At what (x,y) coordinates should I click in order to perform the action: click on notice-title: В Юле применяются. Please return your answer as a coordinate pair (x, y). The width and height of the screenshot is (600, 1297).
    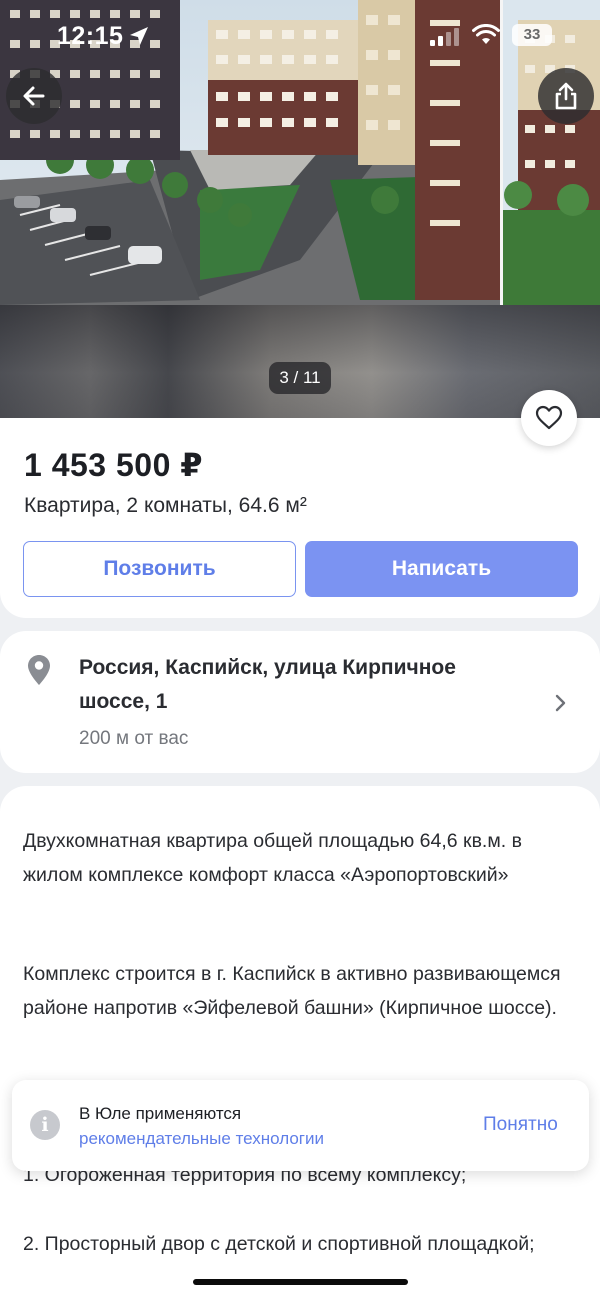
    Looking at the image, I should click on (160, 1113).